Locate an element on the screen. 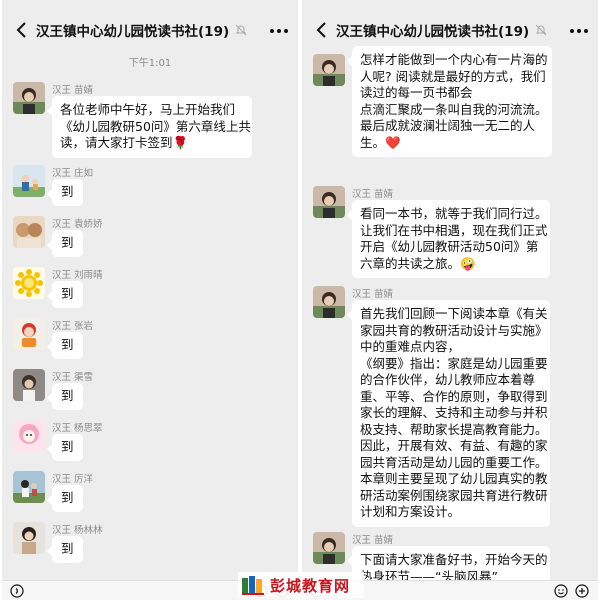  message-line: 人呢? 阅读就是最好的方式，我们 is located at coordinates (453, 76).